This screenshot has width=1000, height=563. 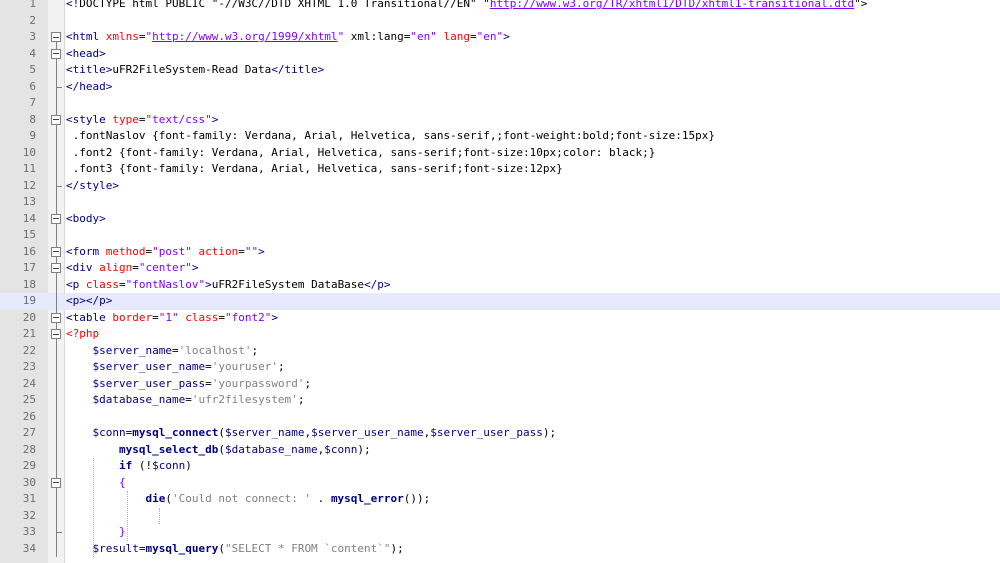 I want to click on code-text: $server_user_name='youruser';, so click(x=175, y=367).